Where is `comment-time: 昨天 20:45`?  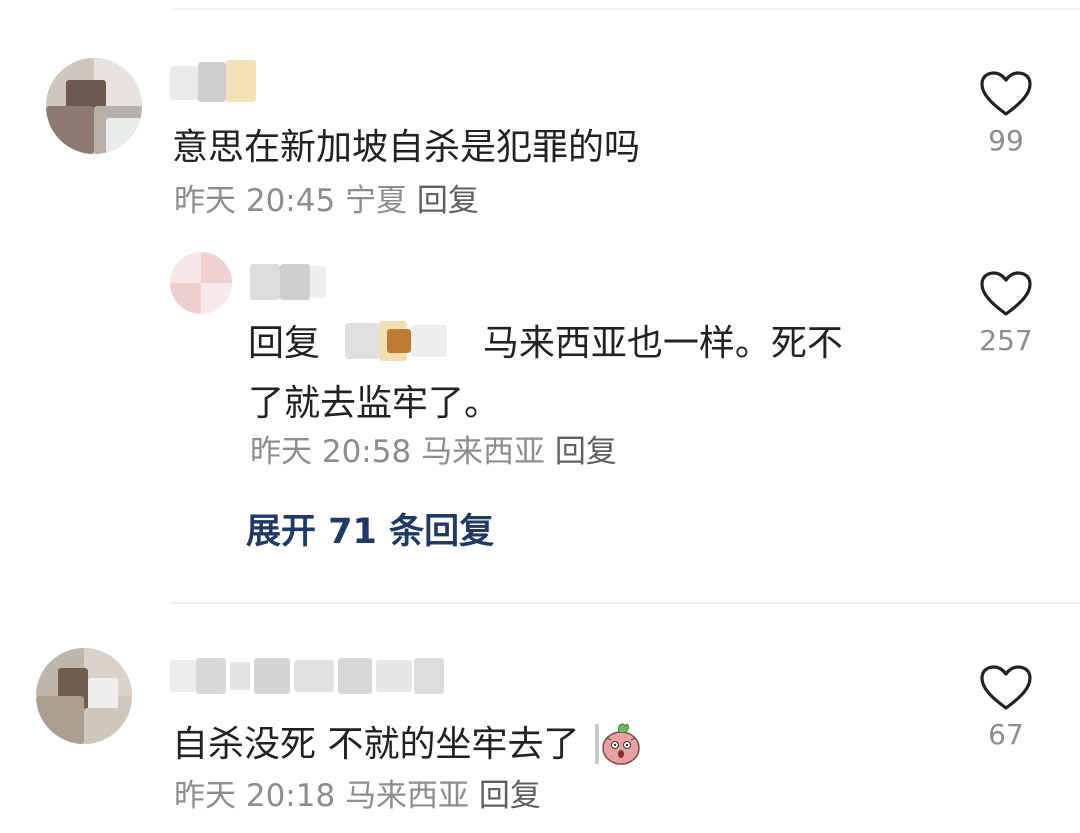
comment-time: 昨天 20:45 is located at coordinates (255, 201).